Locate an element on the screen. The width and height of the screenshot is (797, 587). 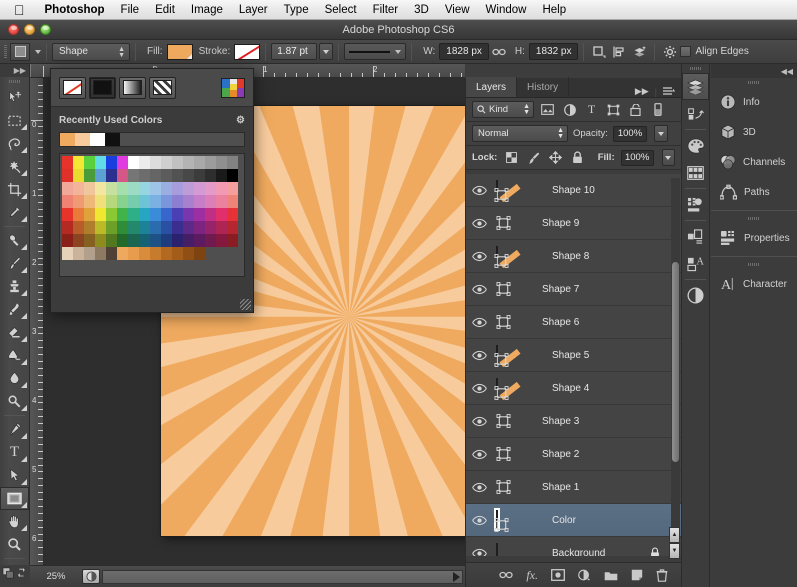
opacity-dropdown is located at coordinates (661, 133).